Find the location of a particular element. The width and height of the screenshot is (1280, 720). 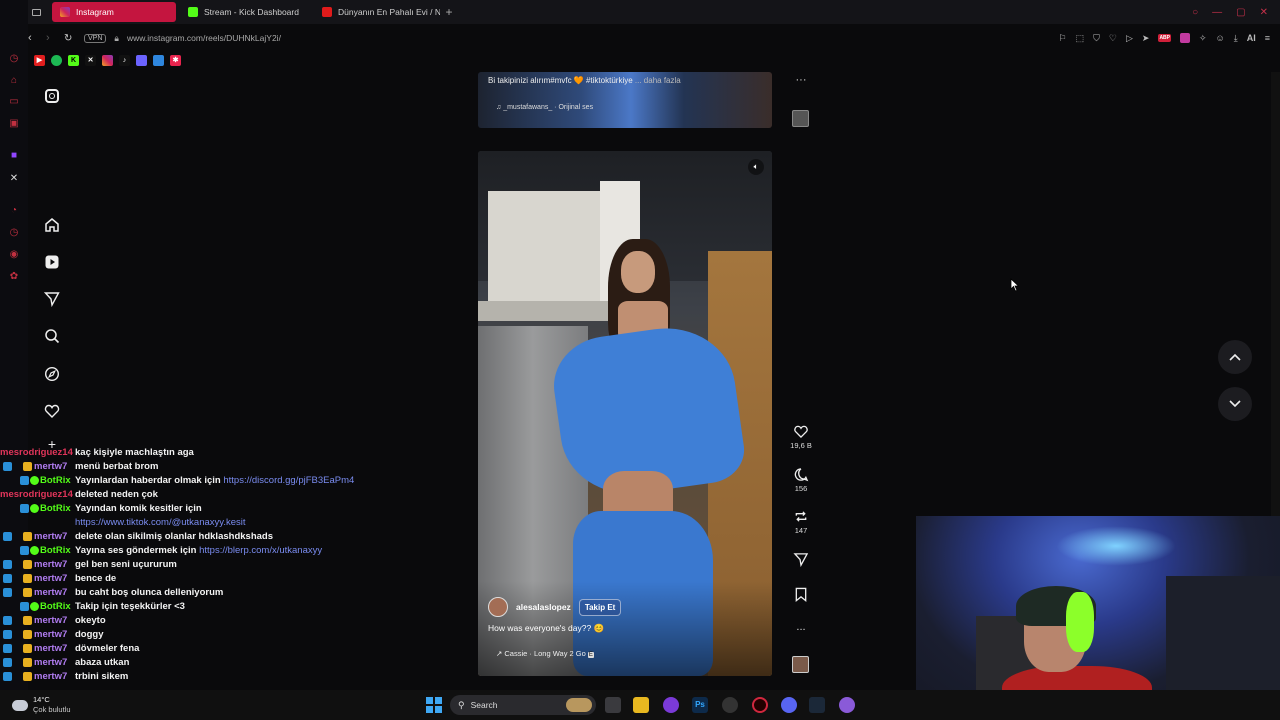

url-field: www.instagram.com/reels/DUHNkLajY2i/ is located at coordinates (204, 38).